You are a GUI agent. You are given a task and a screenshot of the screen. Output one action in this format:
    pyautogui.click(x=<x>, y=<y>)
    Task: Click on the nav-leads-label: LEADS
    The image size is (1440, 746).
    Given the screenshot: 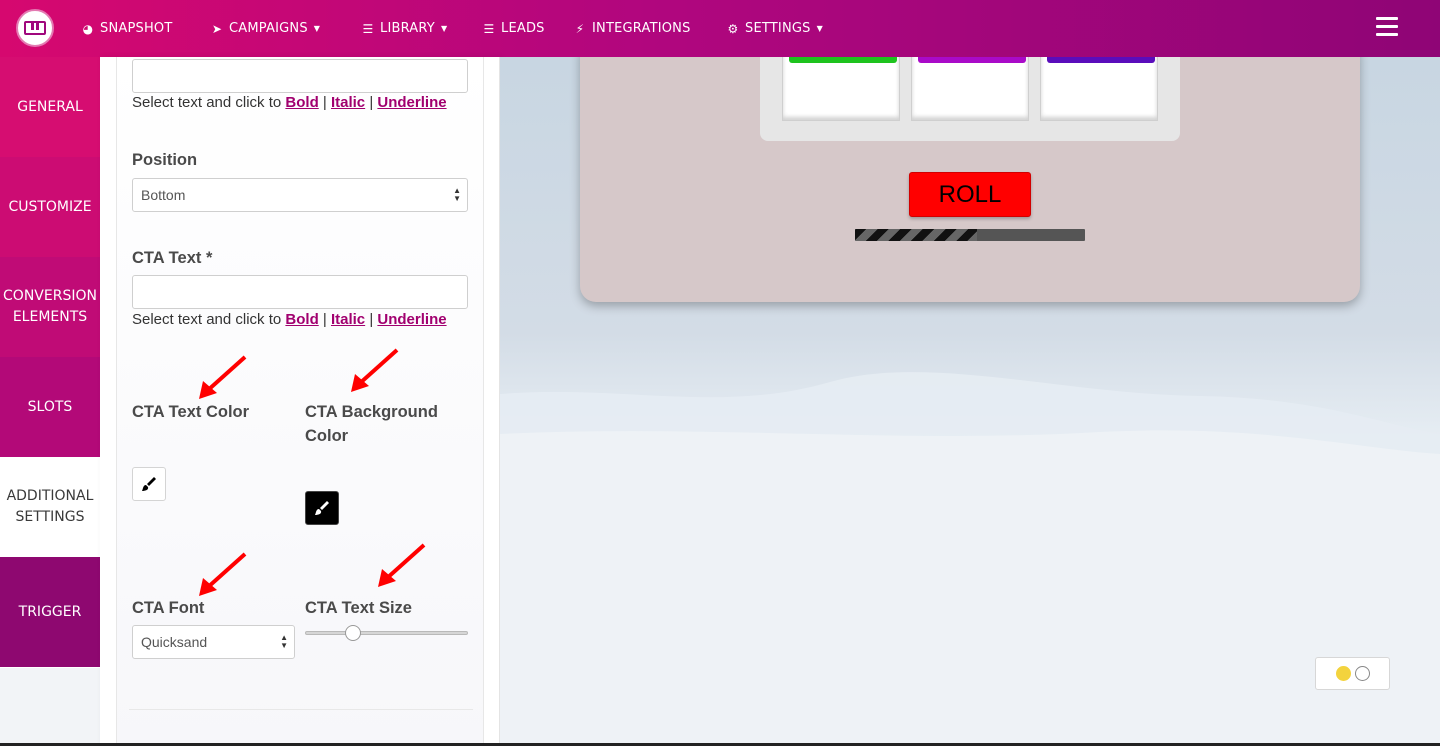 What is the action you would take?
    pyautogui.click(x=523, y=28)
    